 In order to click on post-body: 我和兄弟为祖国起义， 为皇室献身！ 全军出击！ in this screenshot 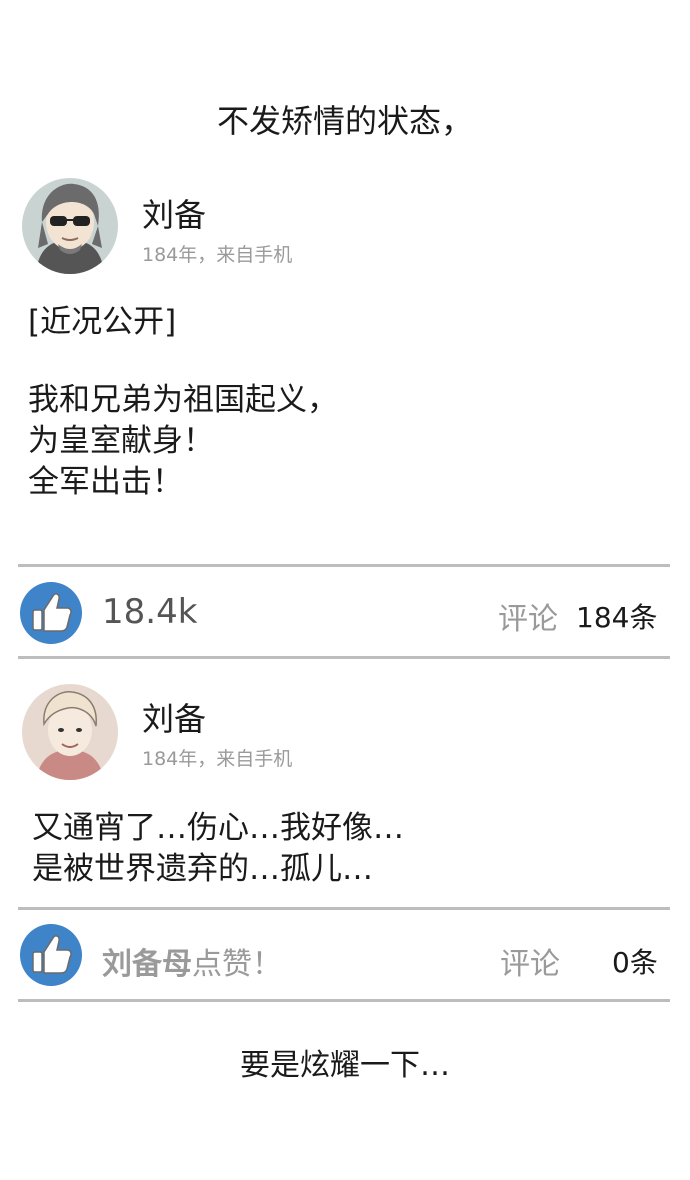, I will do `click(183, 441)`.